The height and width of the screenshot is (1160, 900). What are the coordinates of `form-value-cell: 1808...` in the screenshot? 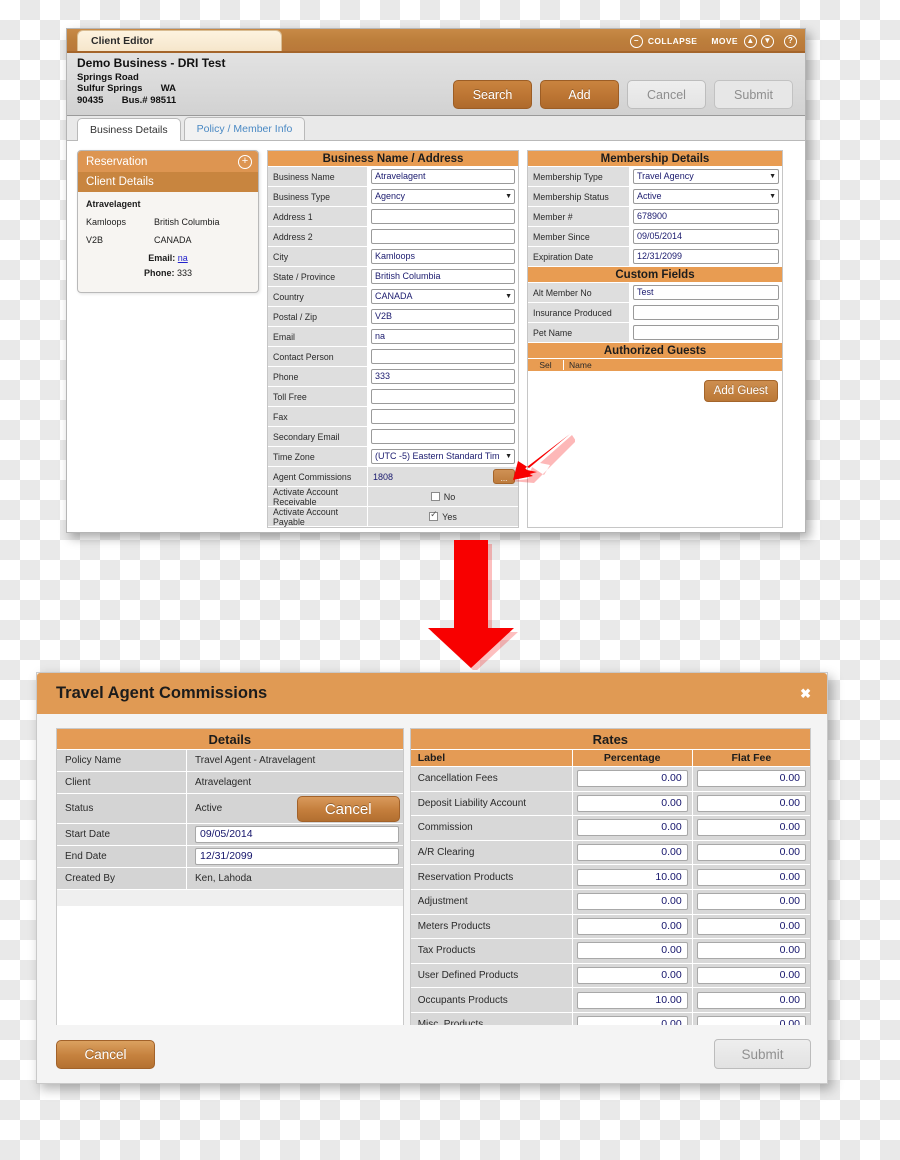 It's located at (443, 476).